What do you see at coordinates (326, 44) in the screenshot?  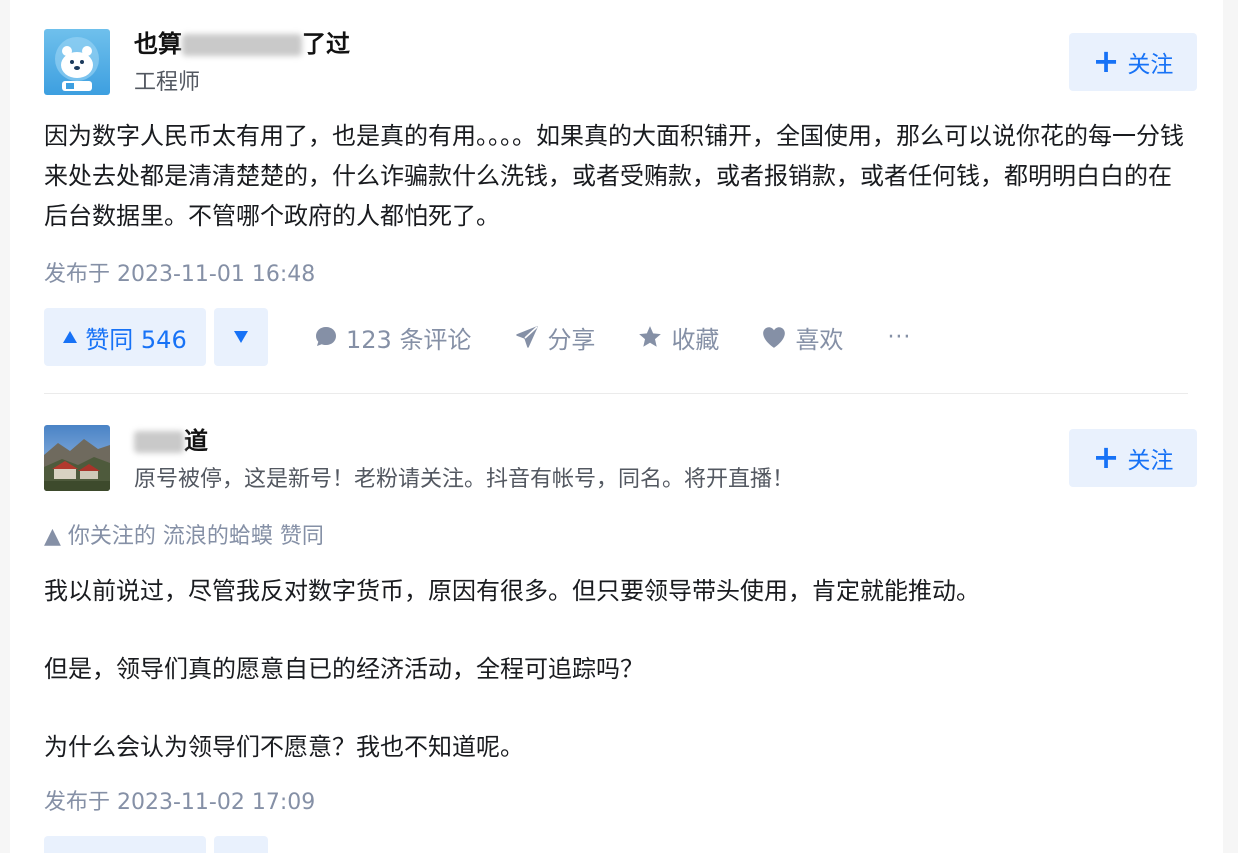 I see `author-name-end: 了过` at bounding box center [326, 44].